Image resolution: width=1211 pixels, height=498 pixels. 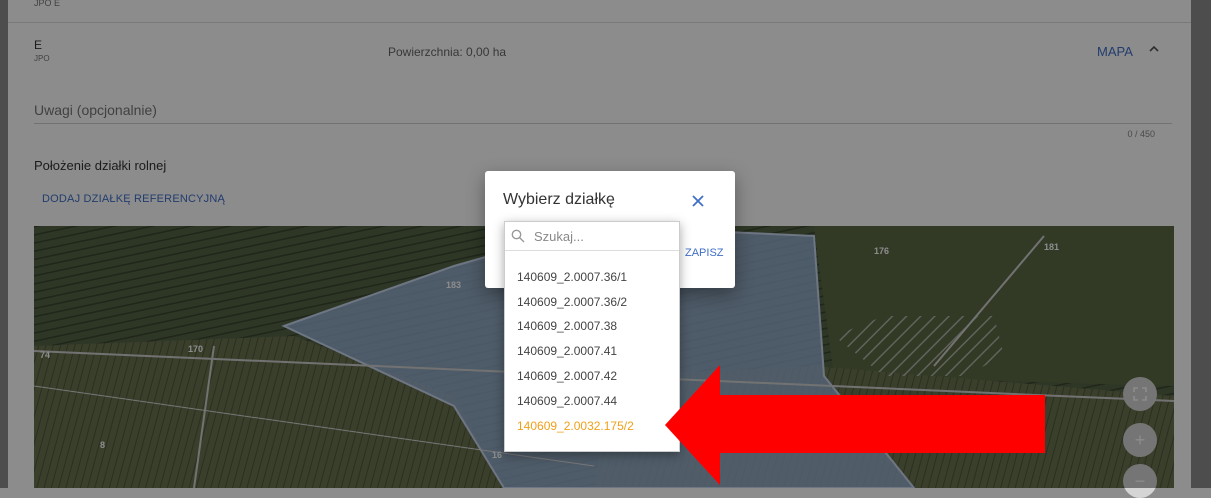 What do you see at coordinates (855, 425) in the screenshot?
I see `red-arrow-annotation` at bounding box center [855, 425].